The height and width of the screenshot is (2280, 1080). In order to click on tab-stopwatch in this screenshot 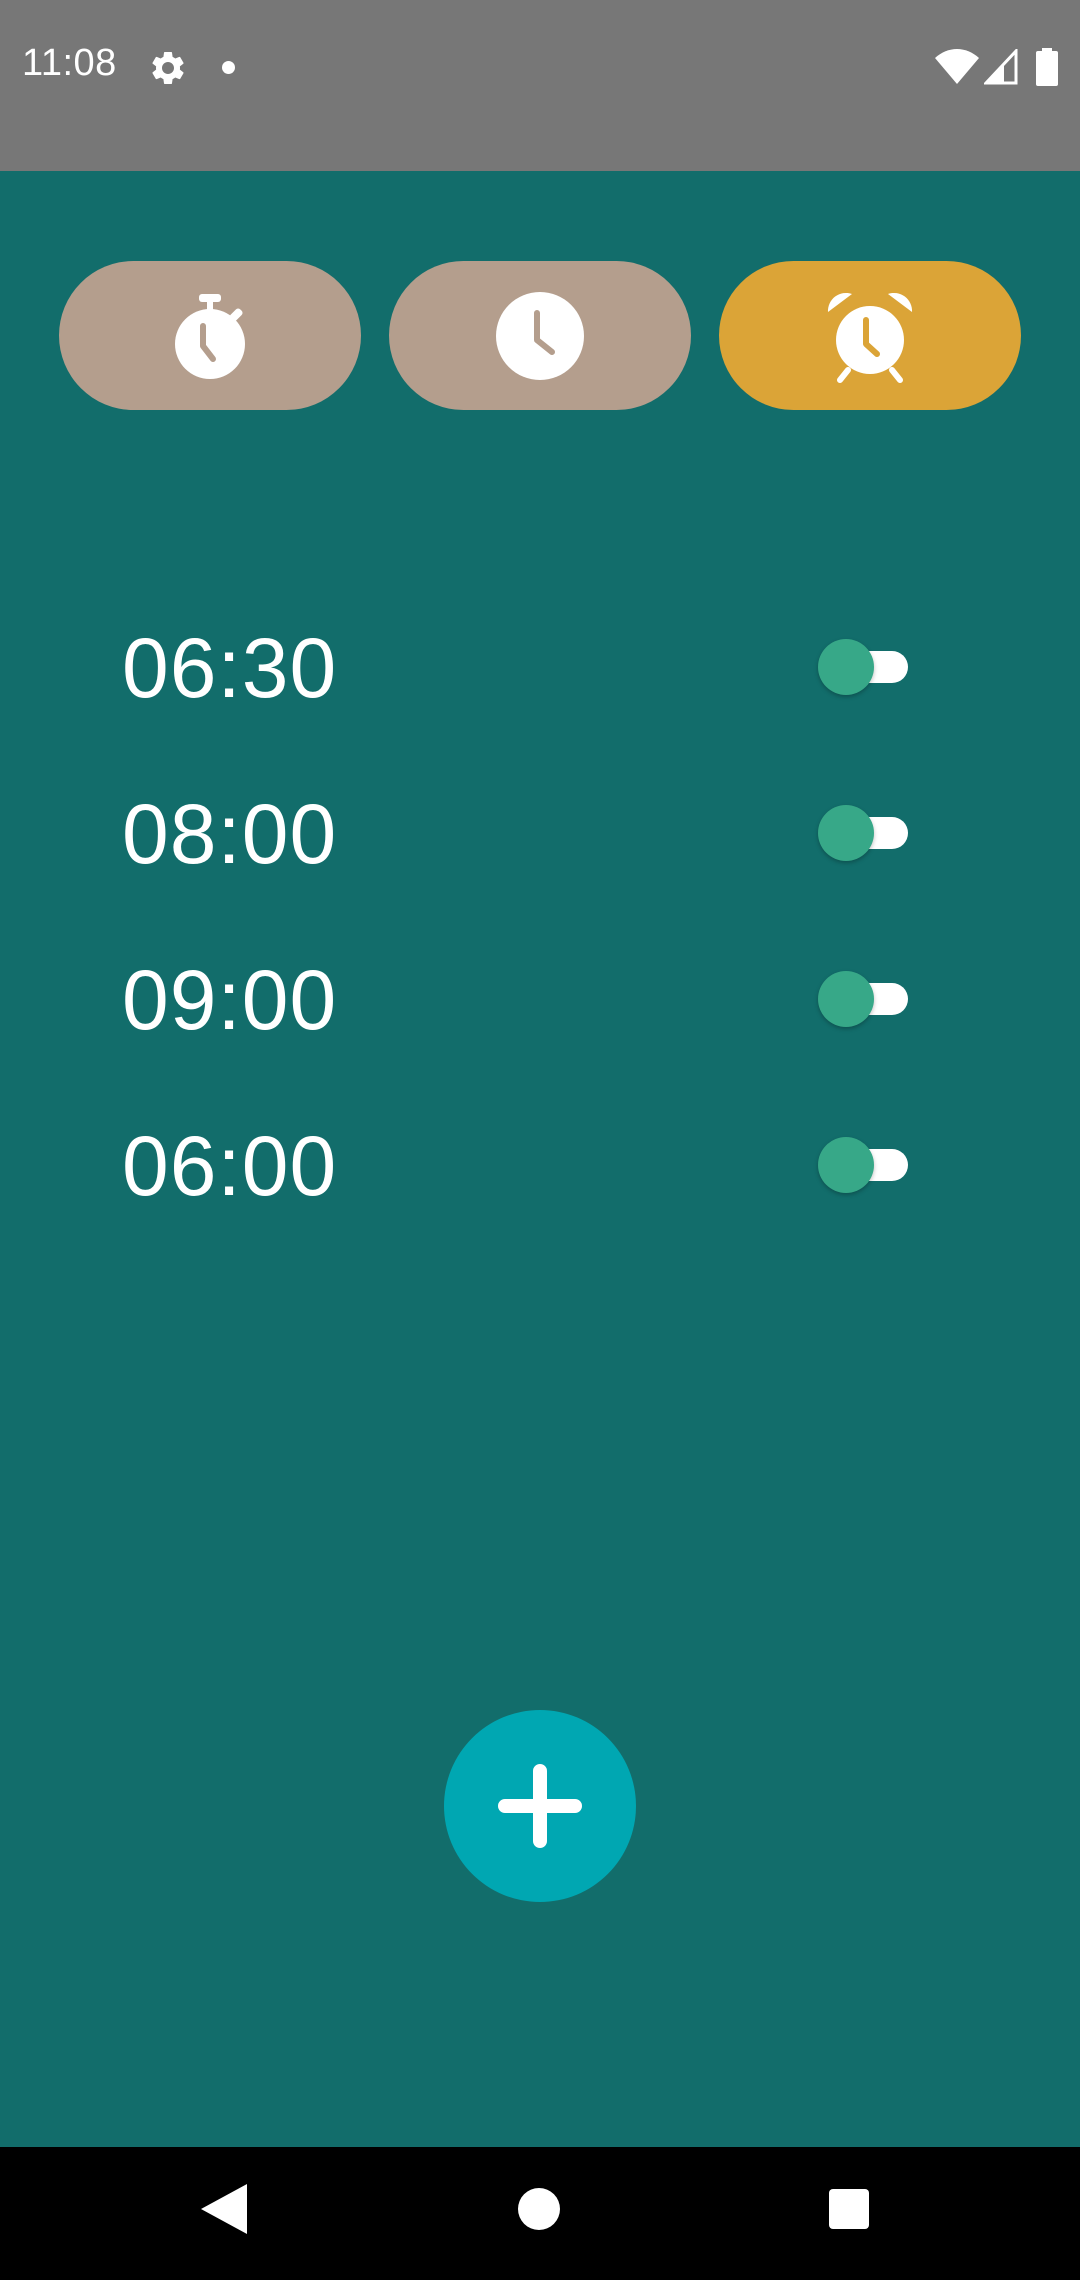, I will do `click(210, 335)`.